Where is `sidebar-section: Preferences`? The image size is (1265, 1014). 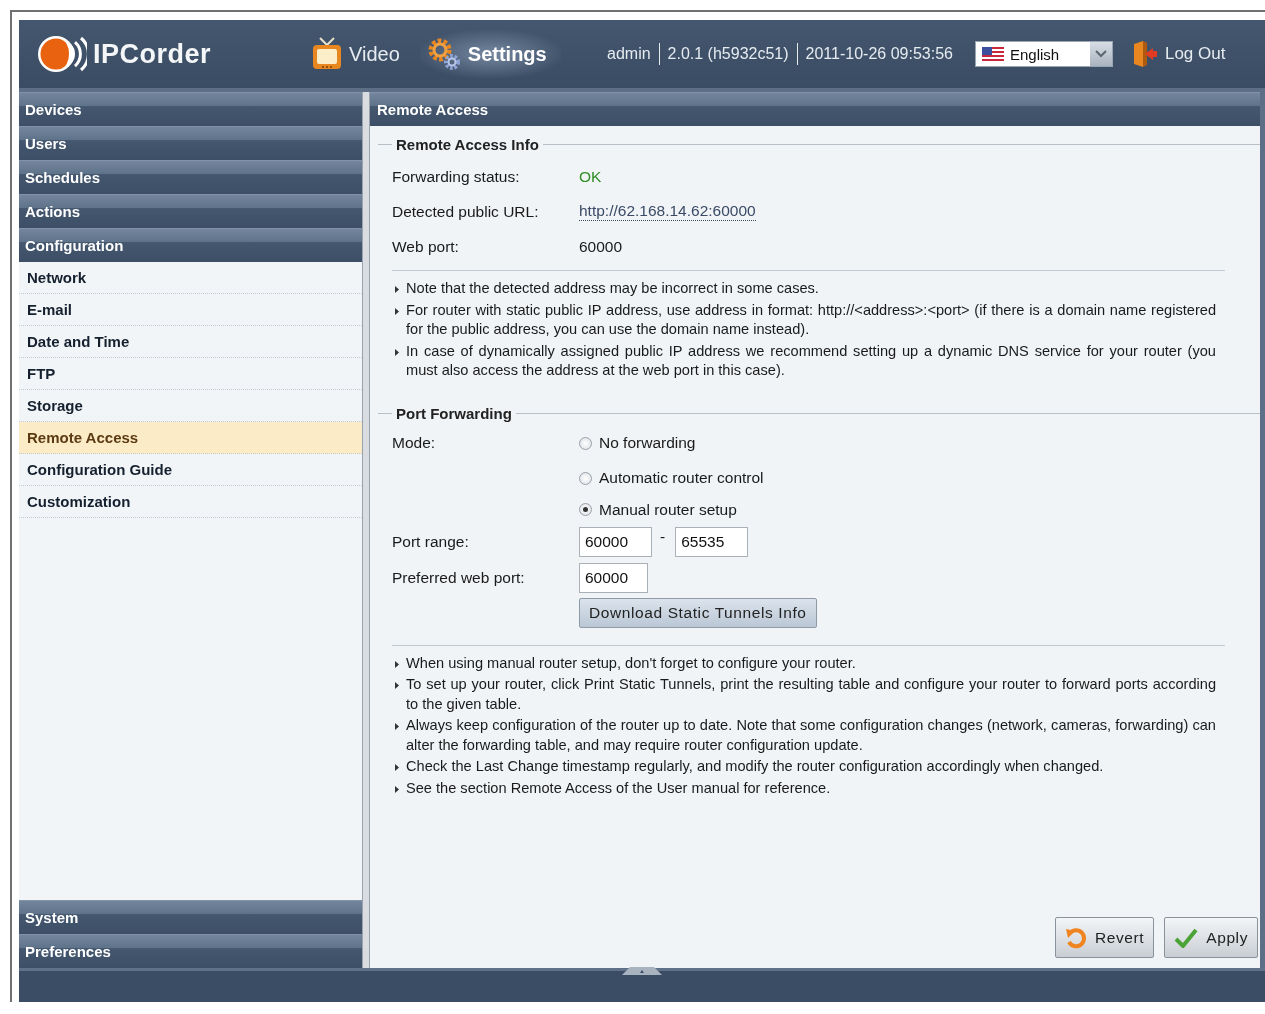
sidebar-section: Preferences is located at coordinates (190, 951).